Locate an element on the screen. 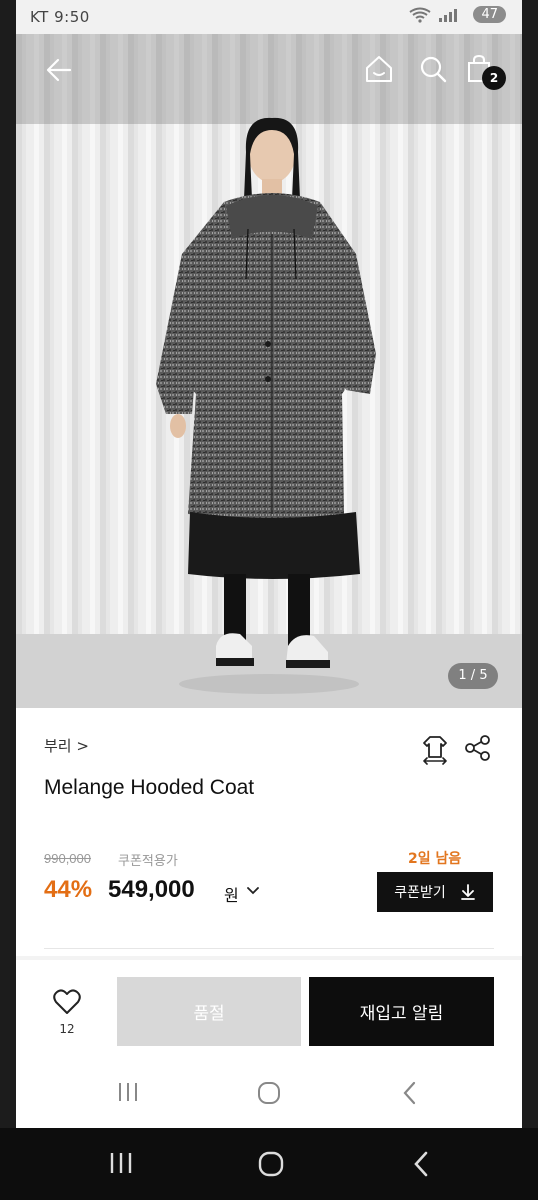  get-coupon-label: 쿠폰받기 is located at coordinates (420, 893).